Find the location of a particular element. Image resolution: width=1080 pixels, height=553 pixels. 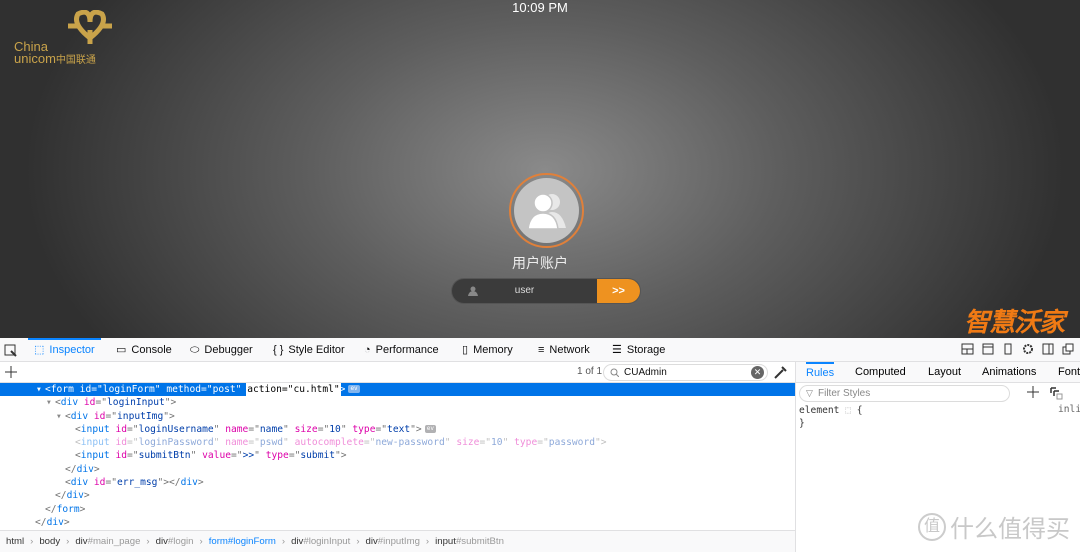

tab-style-editor: { } Style Editor is located at coordinates (309, 350).